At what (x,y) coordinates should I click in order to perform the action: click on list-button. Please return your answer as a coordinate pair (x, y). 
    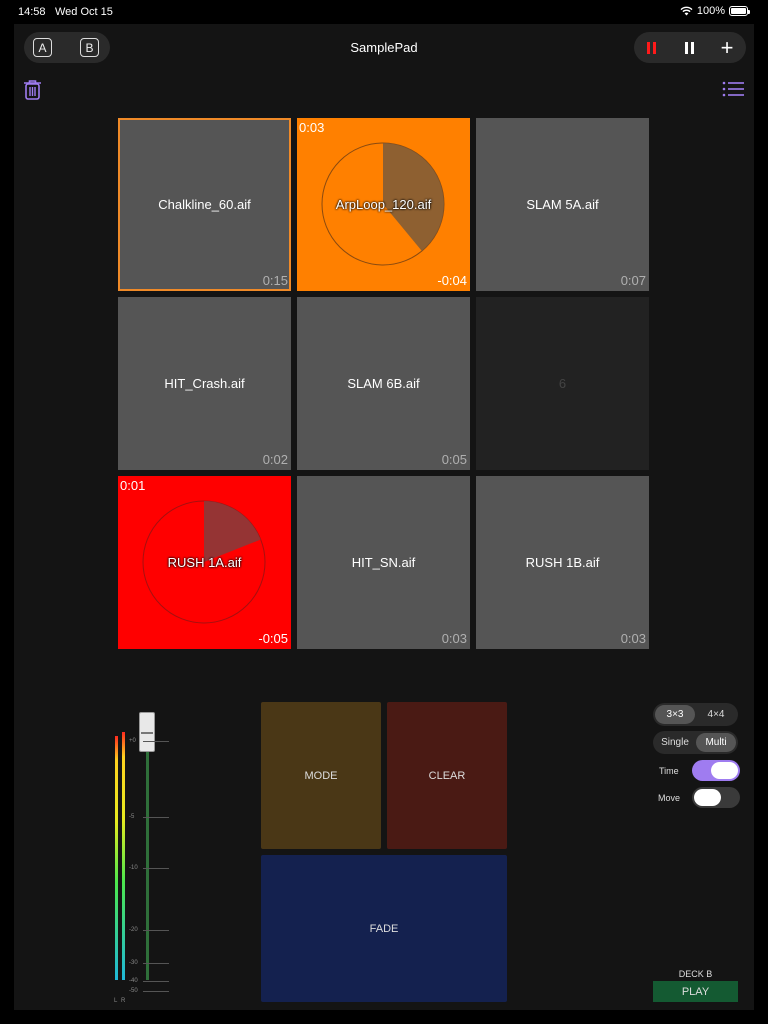
    Looking at the image, I should click on (733, 91).